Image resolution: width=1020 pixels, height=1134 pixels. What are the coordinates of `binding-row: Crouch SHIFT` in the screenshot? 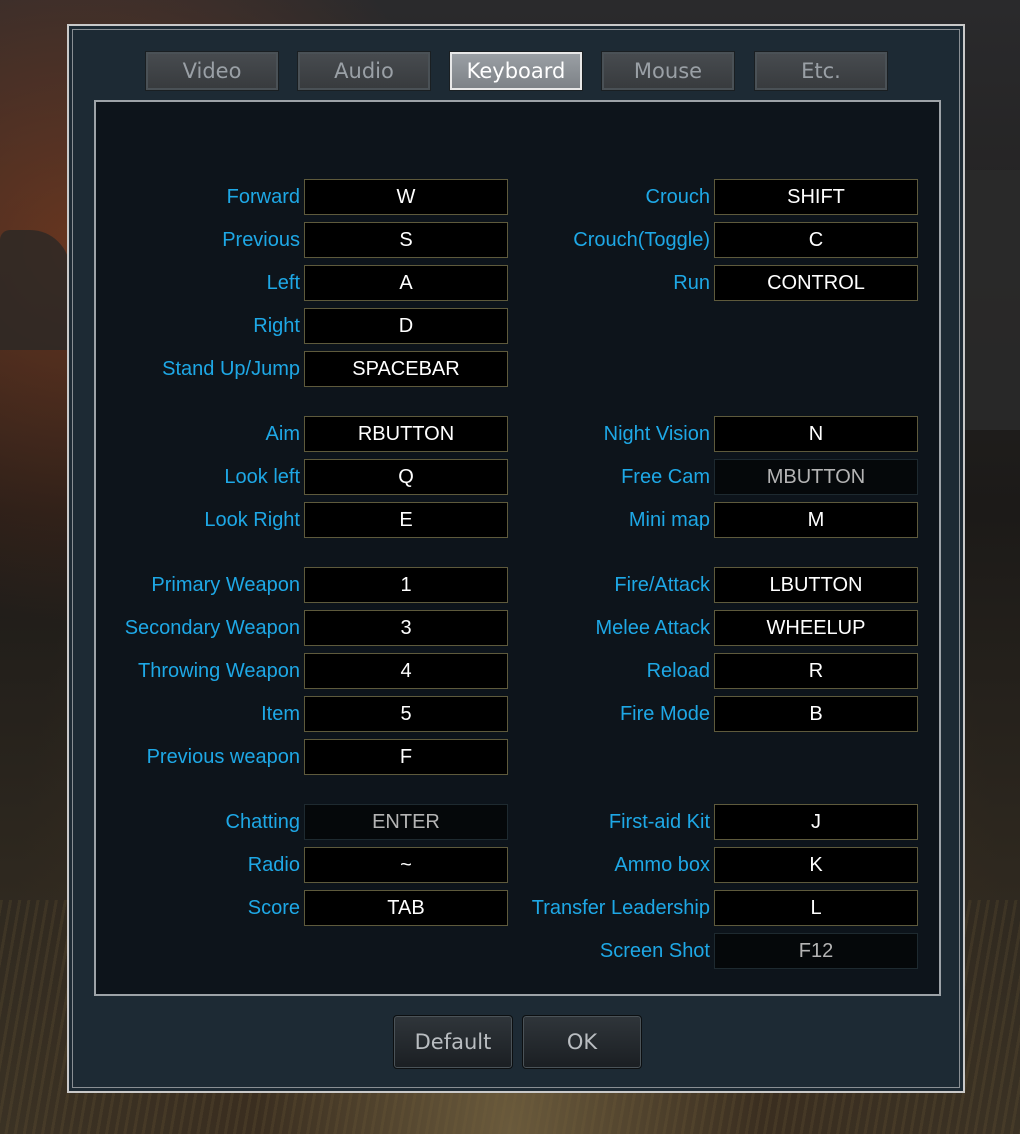 It's located at (517, 197).